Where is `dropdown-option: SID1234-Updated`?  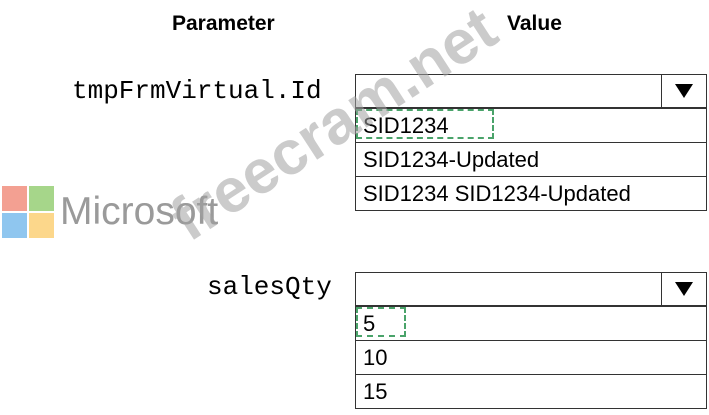
dropdown-option: SID1234-Updated is located at coordinates (531, 159).